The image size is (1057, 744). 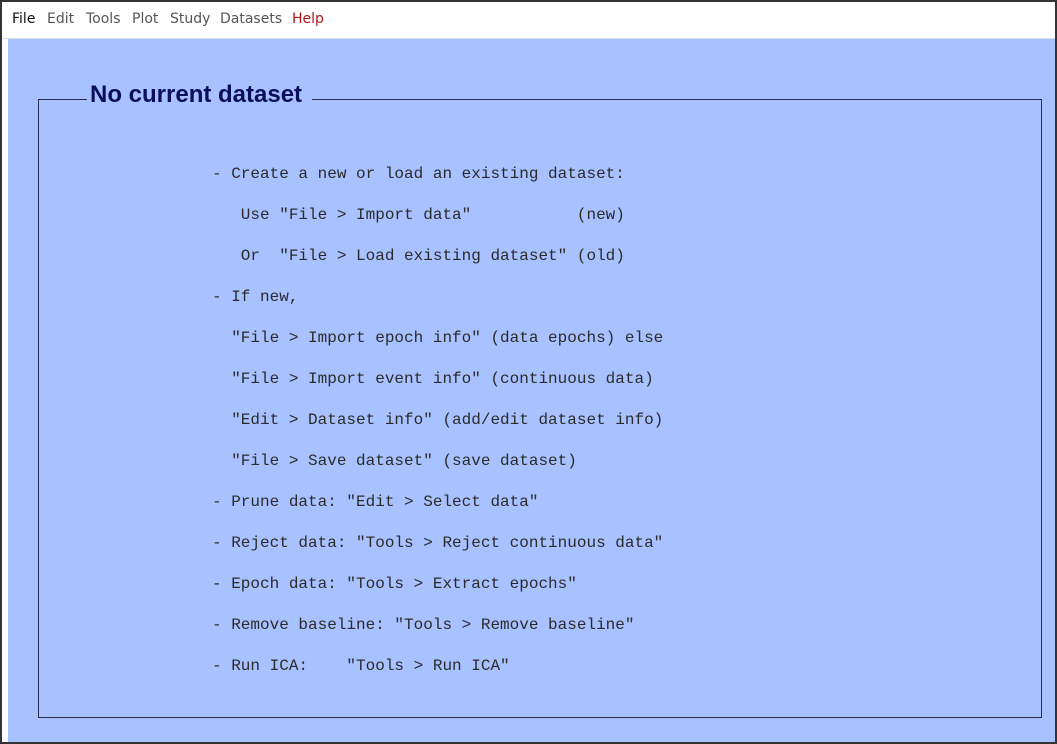 What do you see at coordinates (394, 461) in the screenshot?
I see `instruction-line: "File > Save dataset" (save dataset)` at bounding box center [394, 461].